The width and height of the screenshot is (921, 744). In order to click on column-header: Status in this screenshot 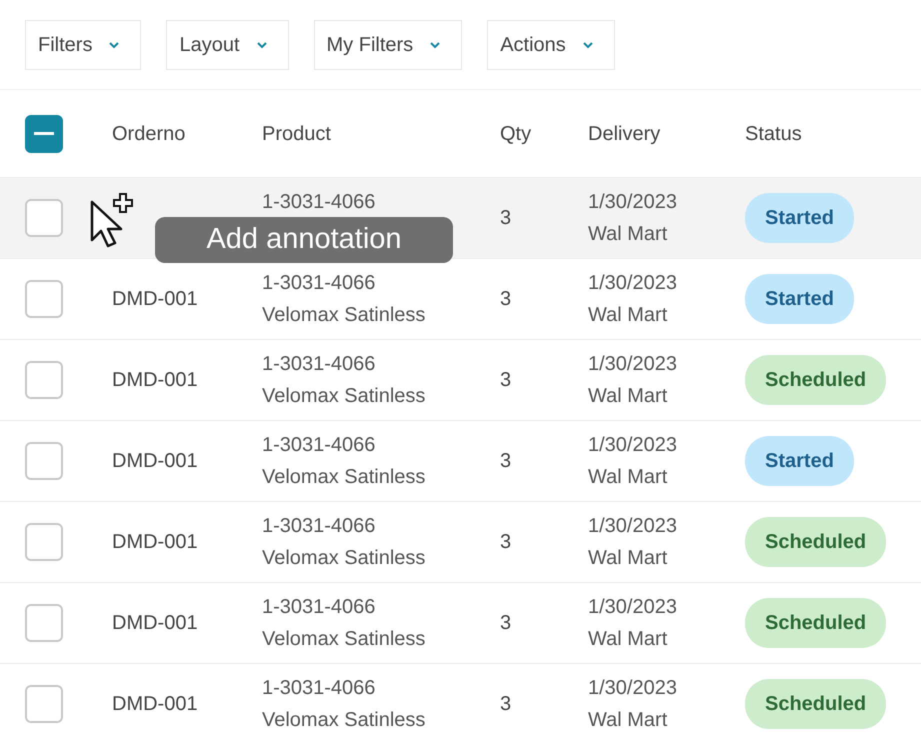, I will do `click(773, 133)`.